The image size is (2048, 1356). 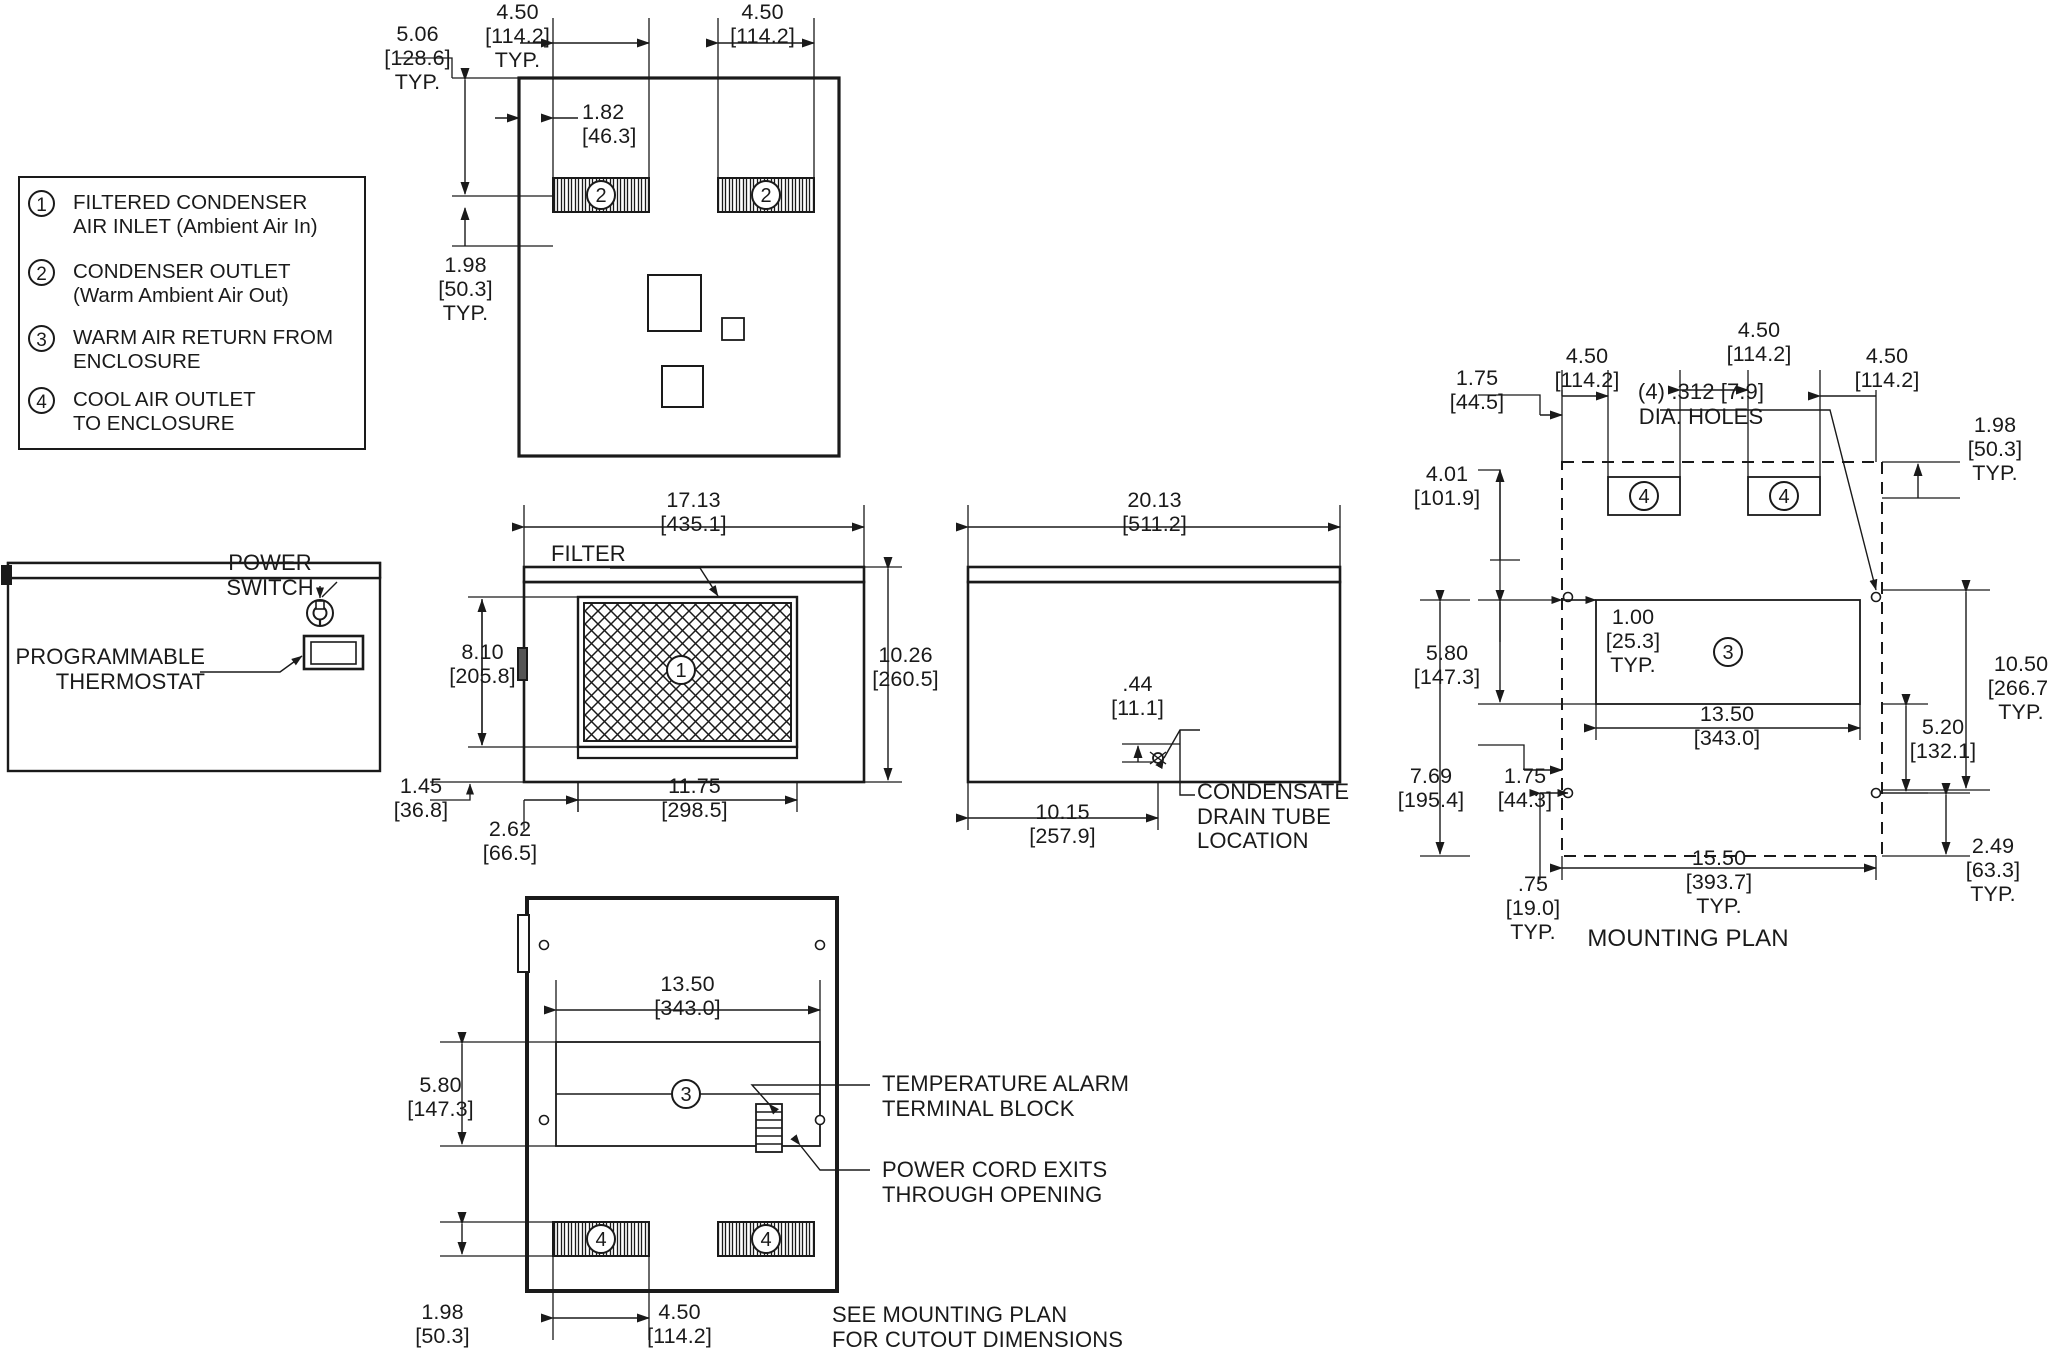 What do you see at coordinates (2017, 688) in the screenshot?
I see `mp-dim-10-50: 10.50 [266.7] TYP.` at bounding box center [2017, 688].